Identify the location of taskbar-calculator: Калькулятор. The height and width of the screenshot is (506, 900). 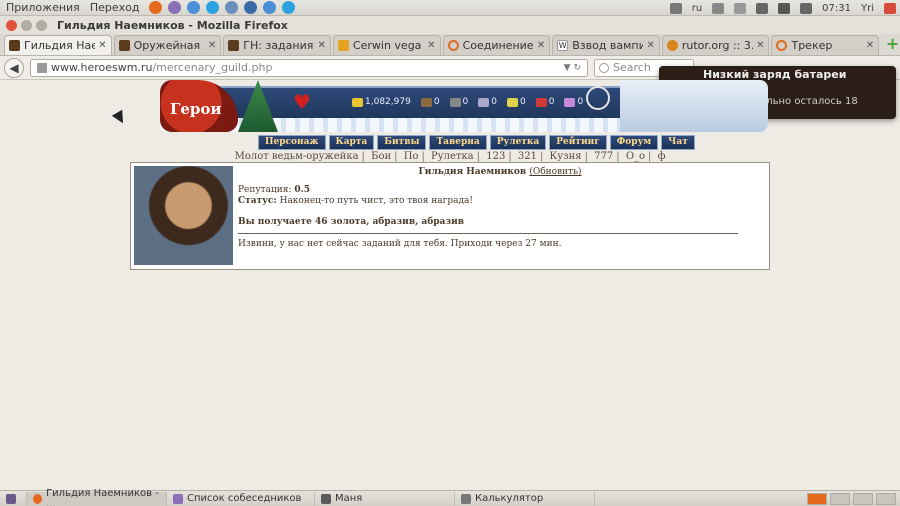
(525, 498).